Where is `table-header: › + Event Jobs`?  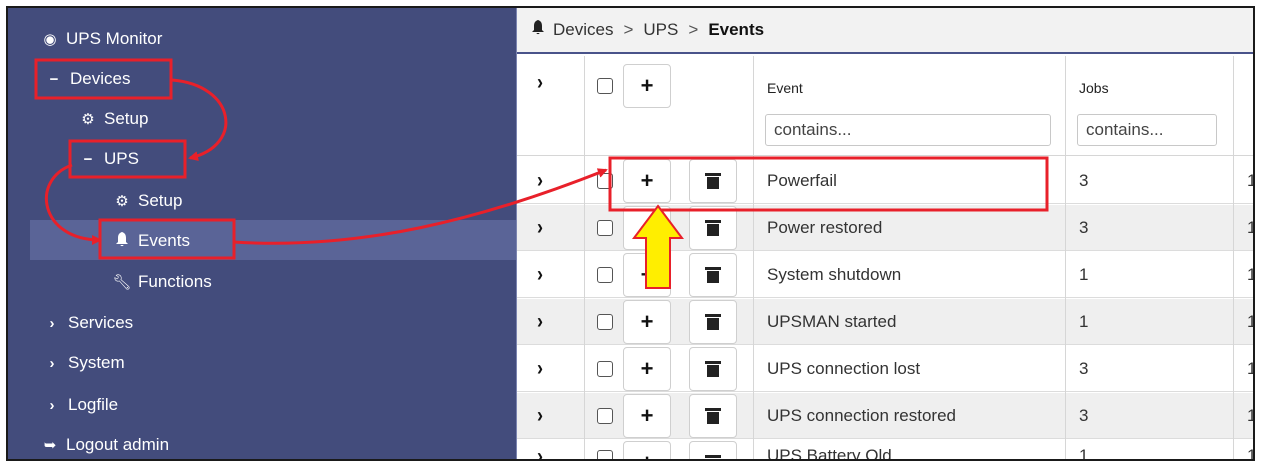 table-header: › + Event Jobs is located at coordinates (885, 106).